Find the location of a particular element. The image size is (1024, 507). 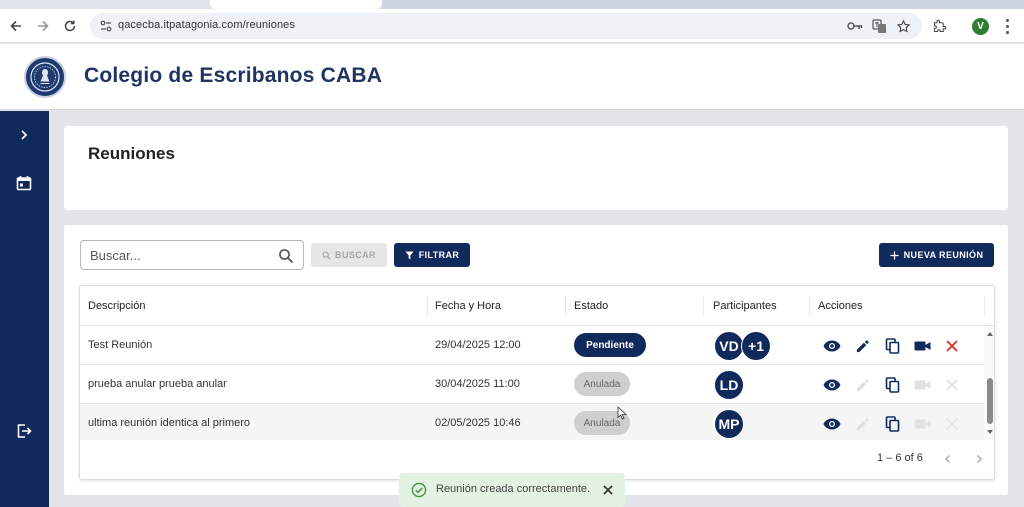

search-field is located at coordinates (192, 255).